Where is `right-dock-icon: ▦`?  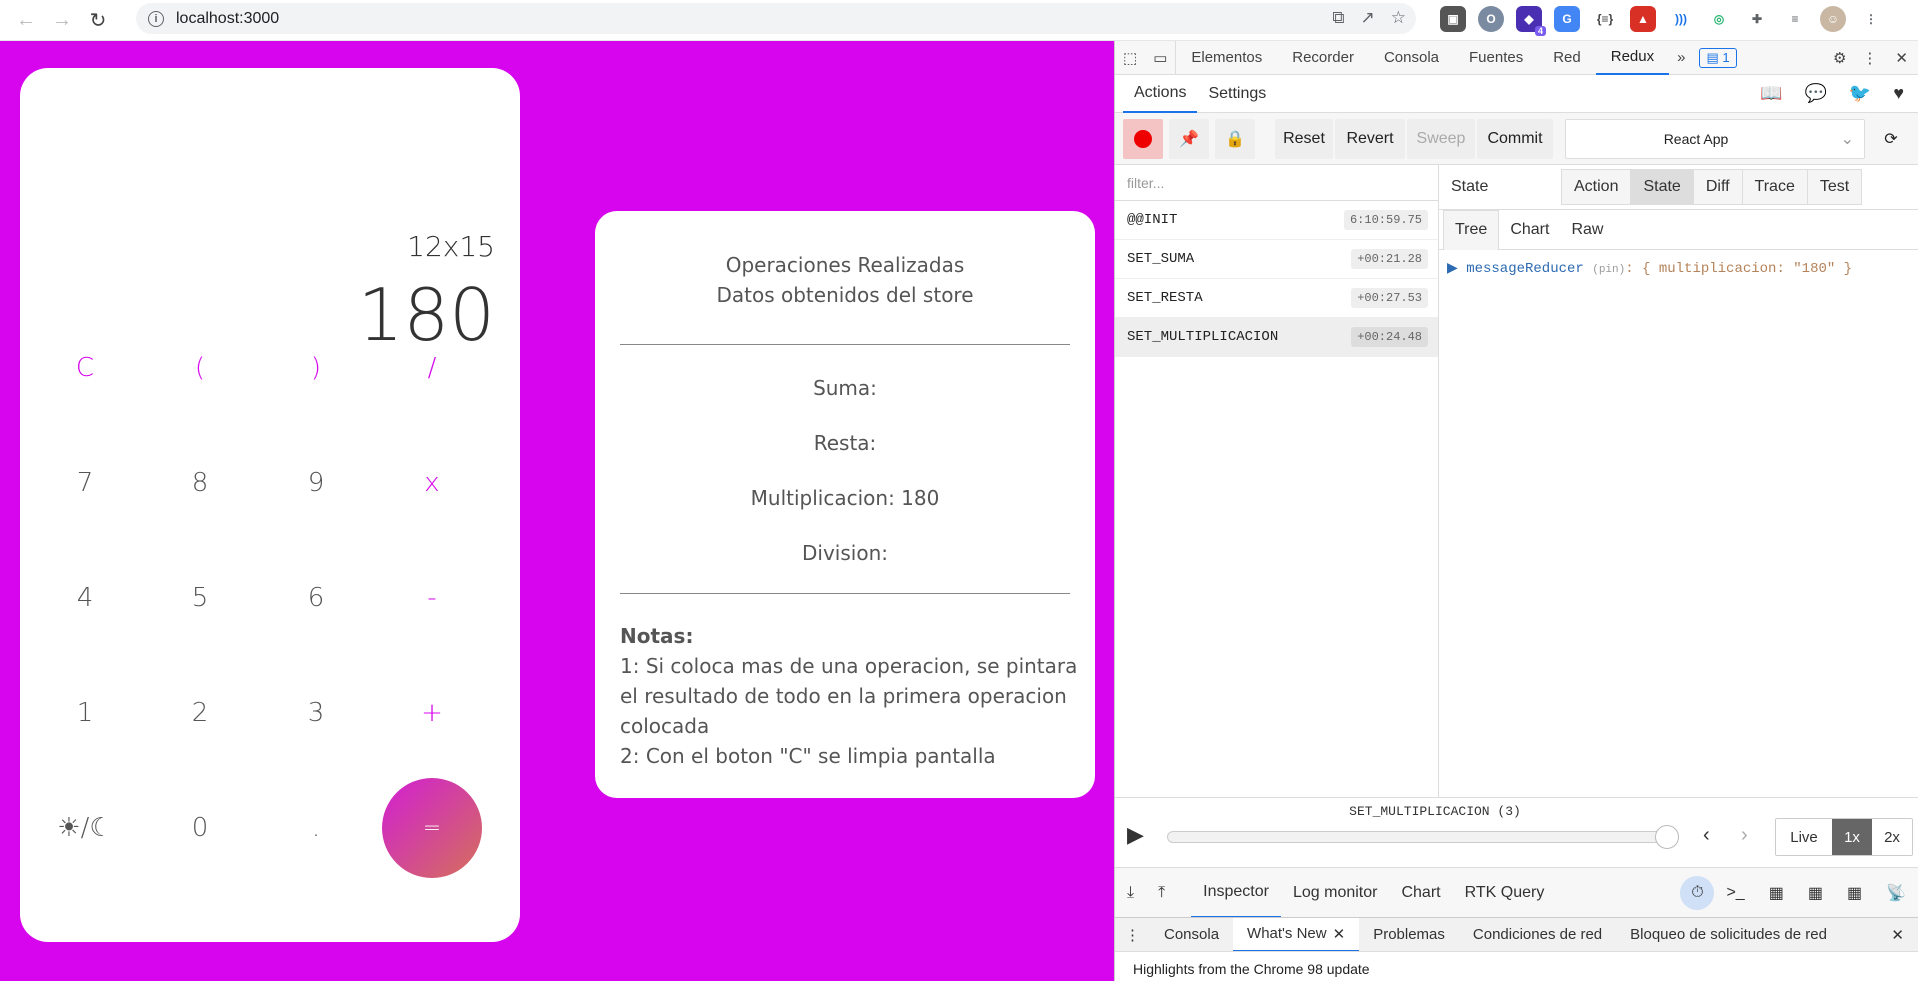
right-dock-icon: ▦ is located at coordinates (1815, 893).